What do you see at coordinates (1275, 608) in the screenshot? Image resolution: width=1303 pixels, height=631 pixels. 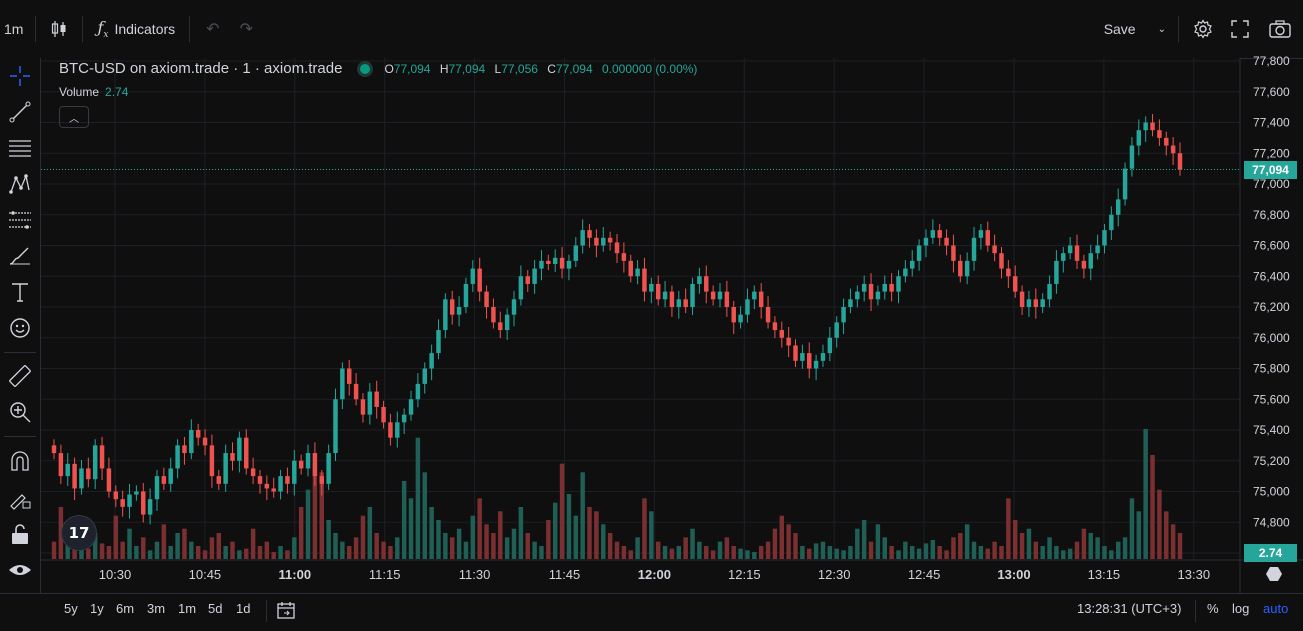 I see `auto-toggle: auto` at bounding box center [1275, 608].